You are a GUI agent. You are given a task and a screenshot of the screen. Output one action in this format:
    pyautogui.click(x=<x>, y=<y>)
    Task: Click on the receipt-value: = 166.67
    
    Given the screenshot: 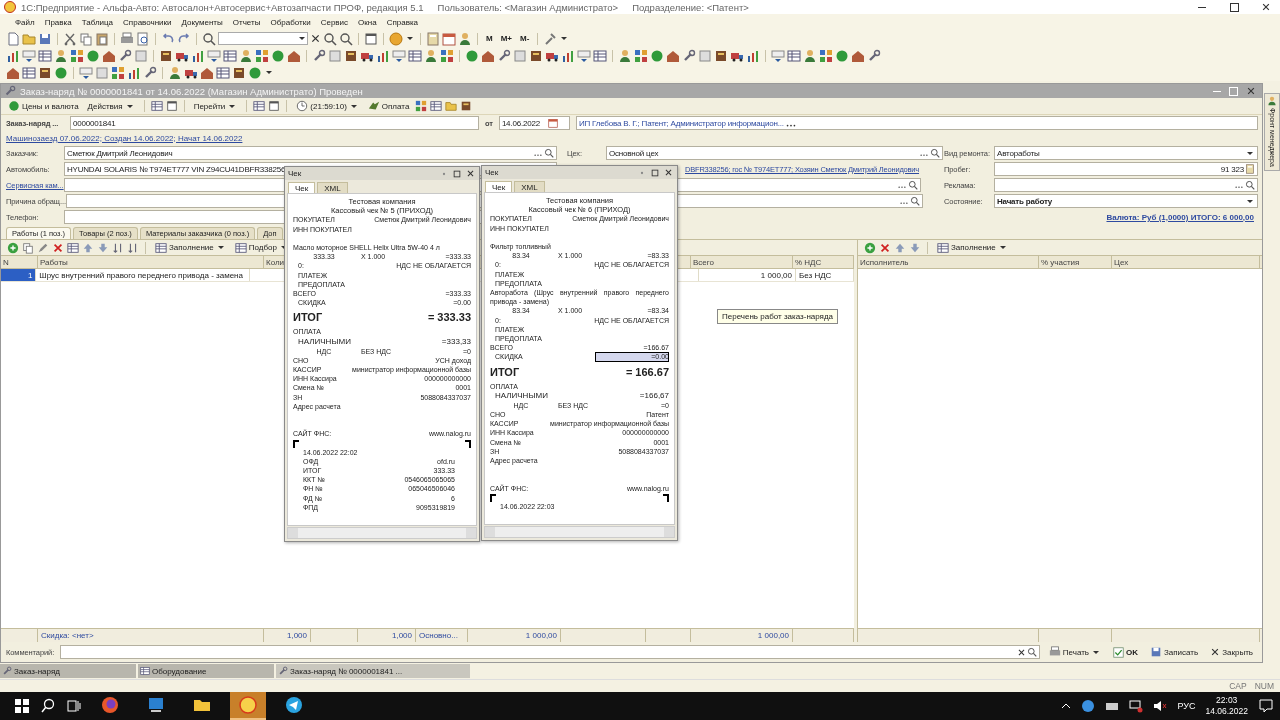 What is the action you would take?
    pyautogui.click(x=647, y=372)
    